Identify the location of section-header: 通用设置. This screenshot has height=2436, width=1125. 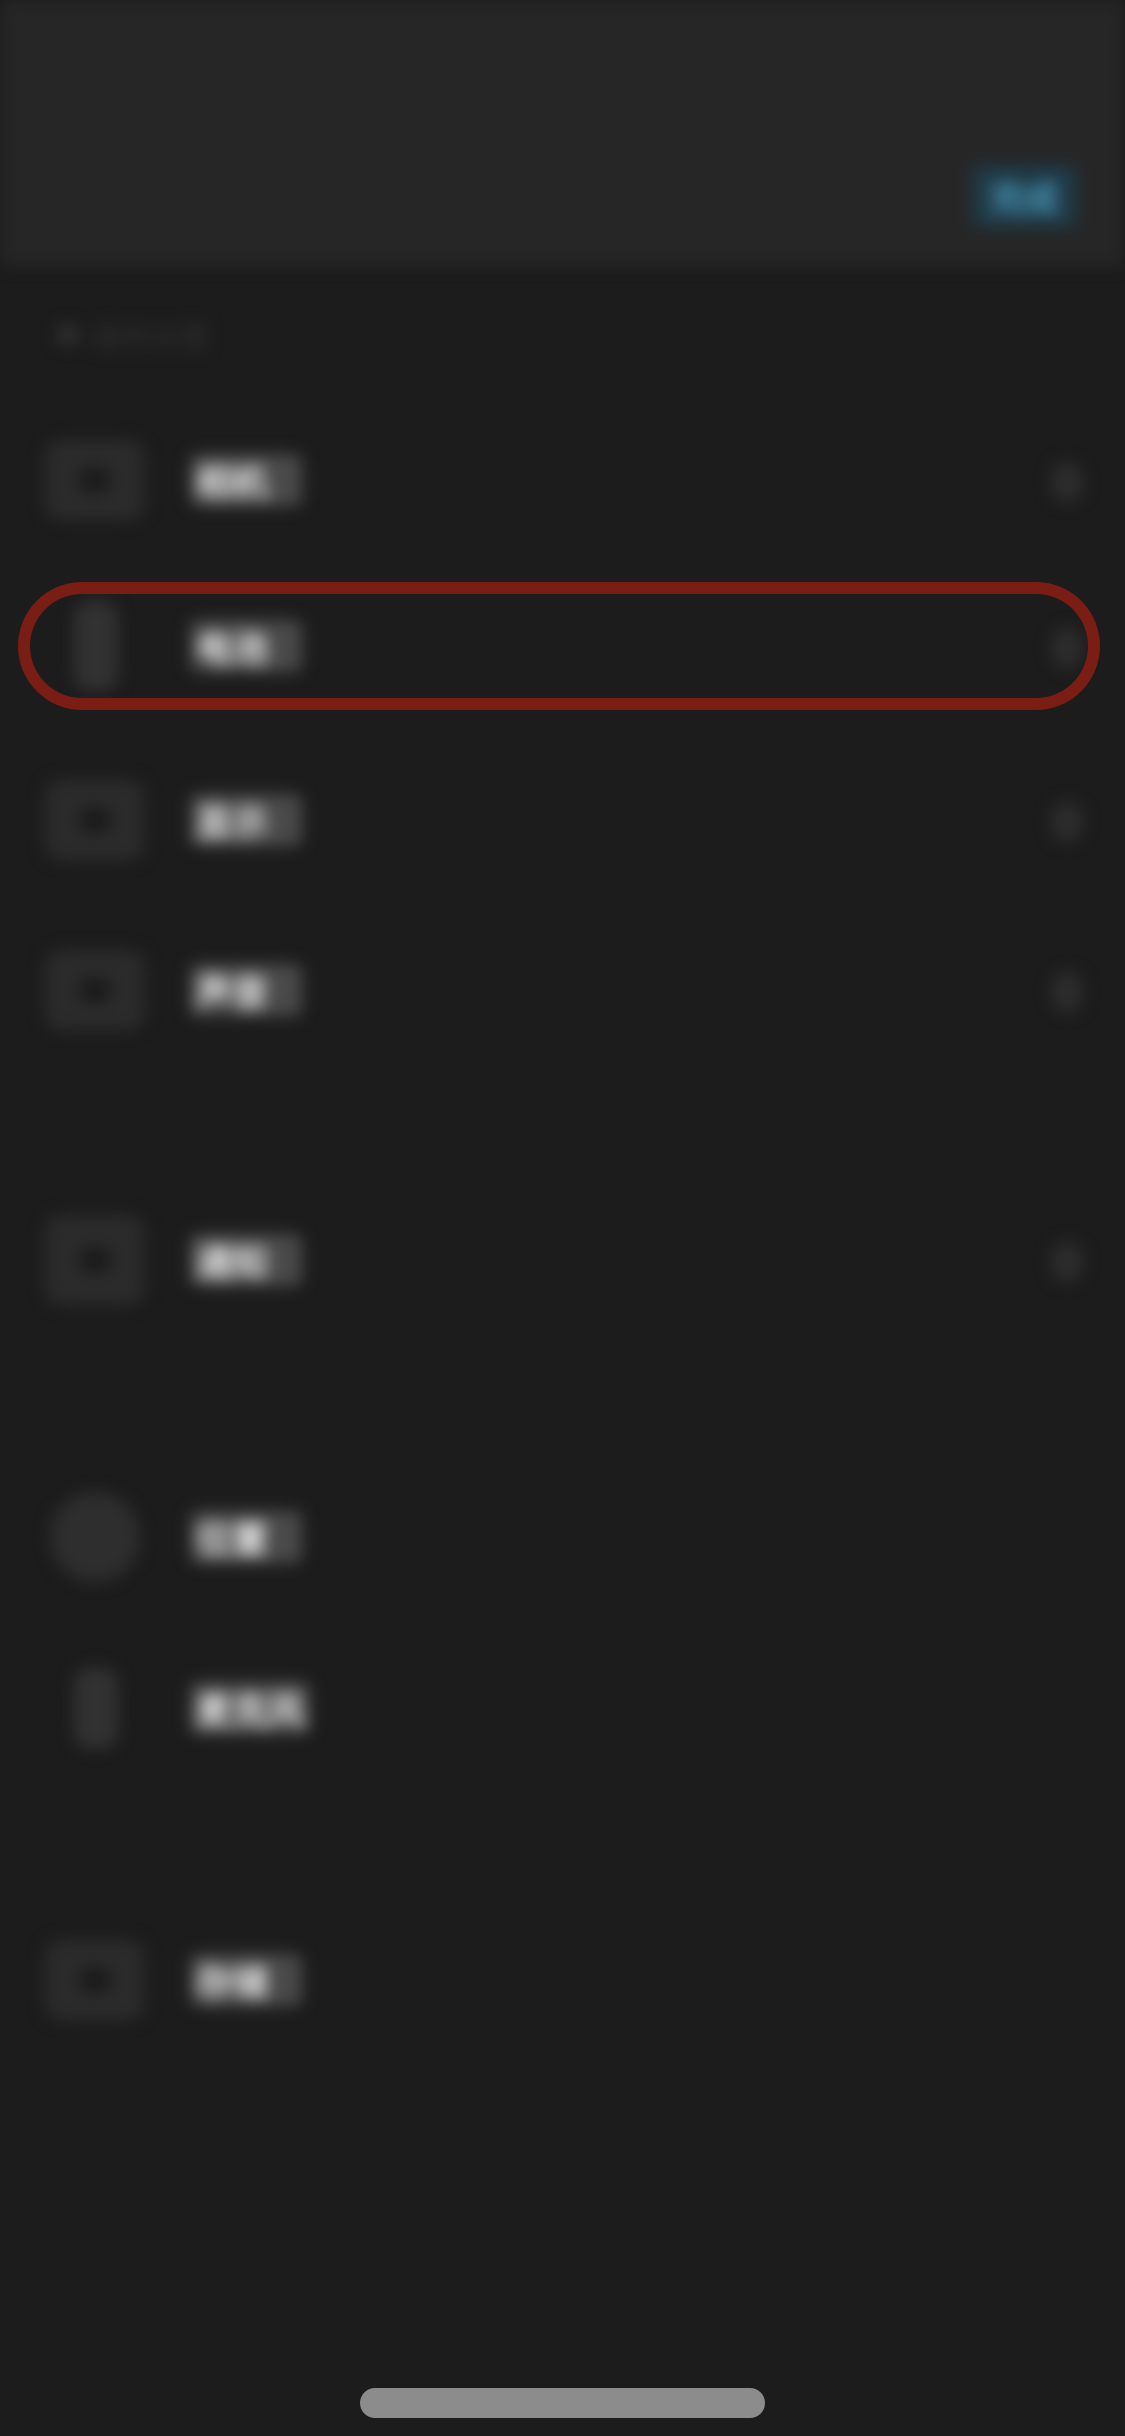
(178, 335).